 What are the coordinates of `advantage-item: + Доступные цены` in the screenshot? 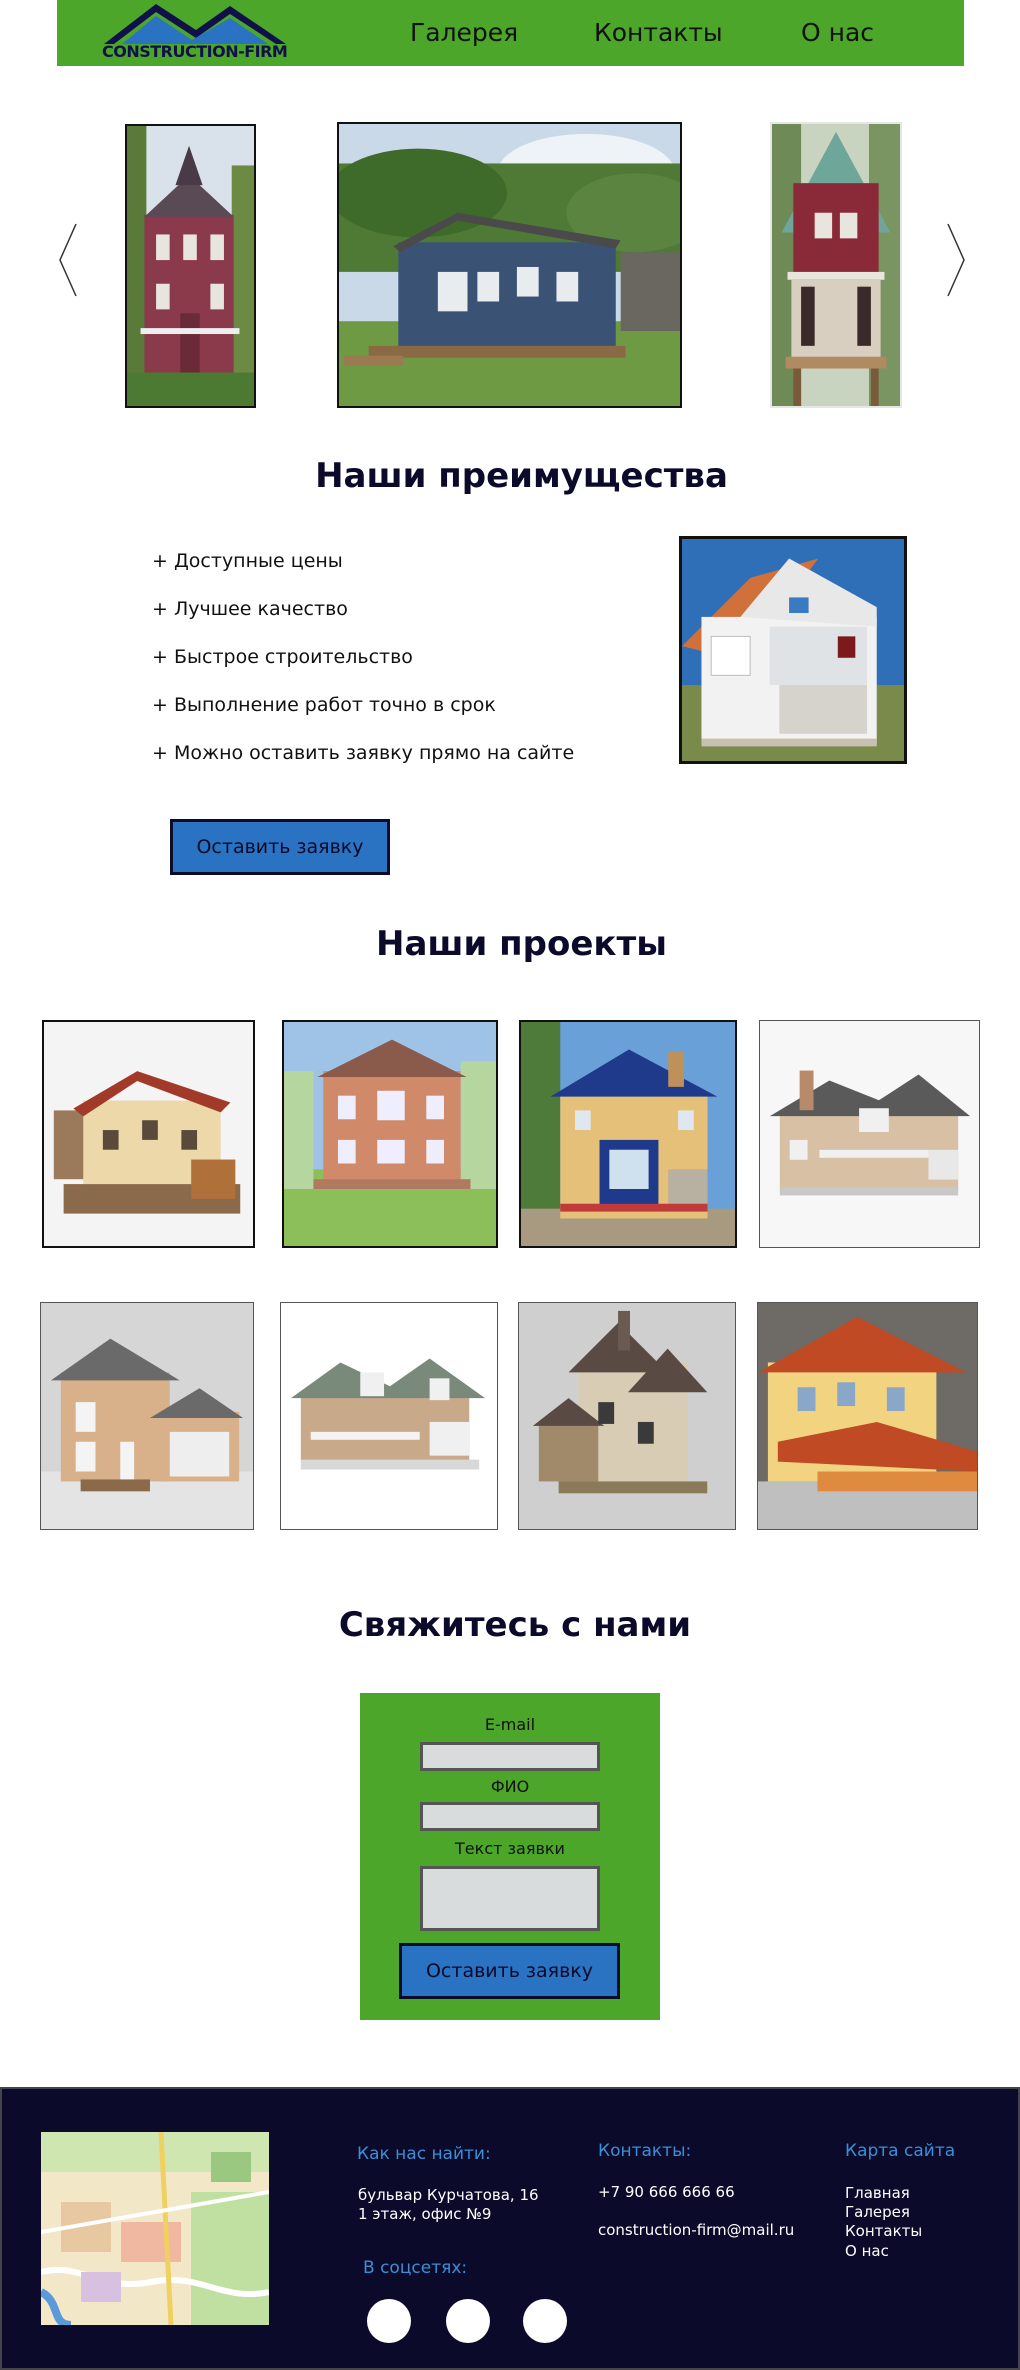 It's located at (247, 561).